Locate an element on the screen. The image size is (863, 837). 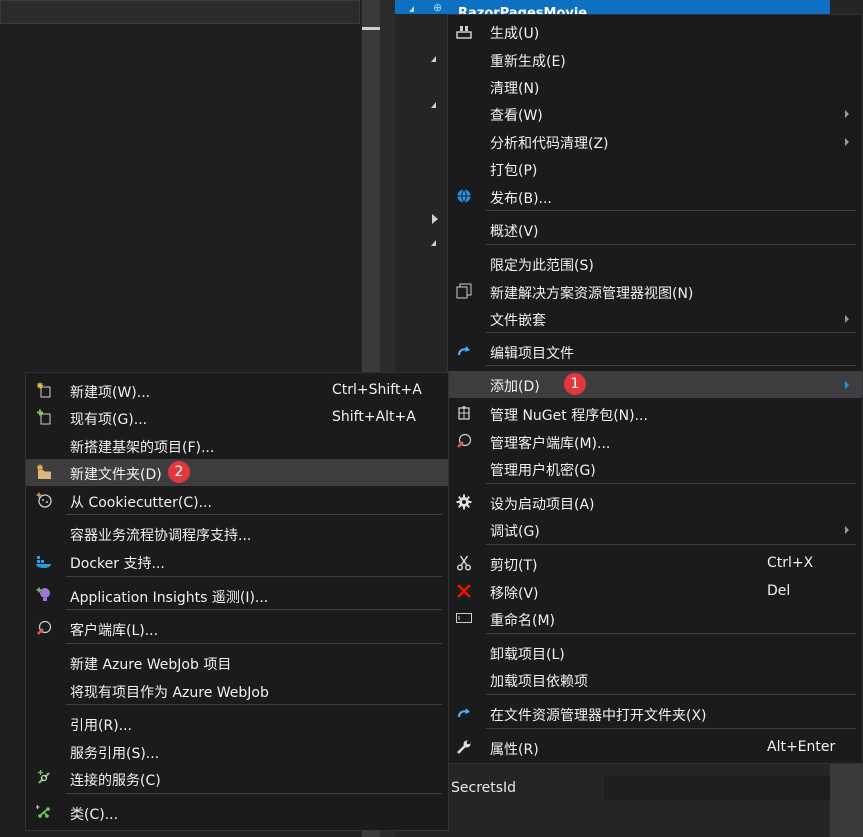
context-menu-item-label: 重新生成(E) is located at coordinates (528, 62).